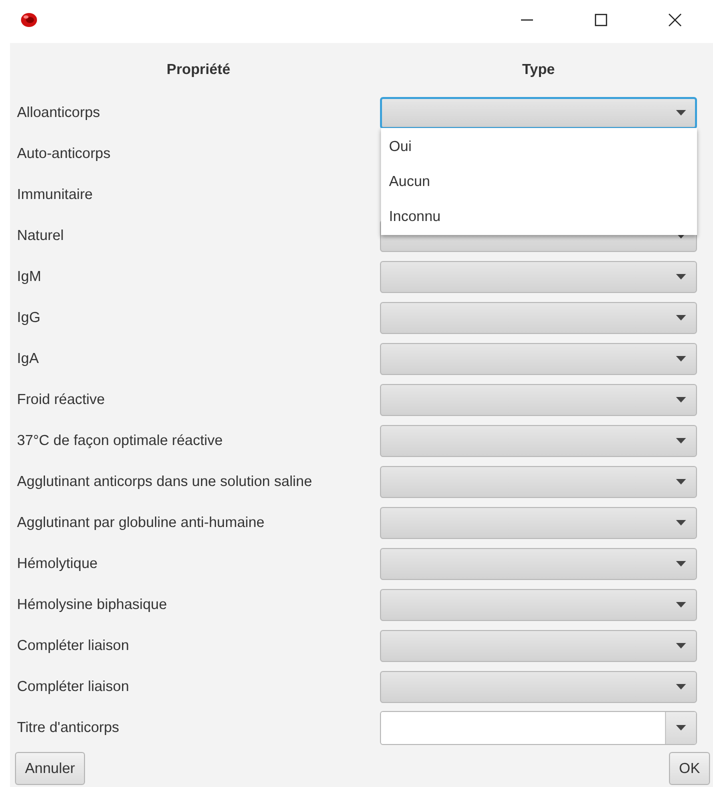 The image size is (713, 787). I want to click on property-label: Immunitaire, so click(55, 194).